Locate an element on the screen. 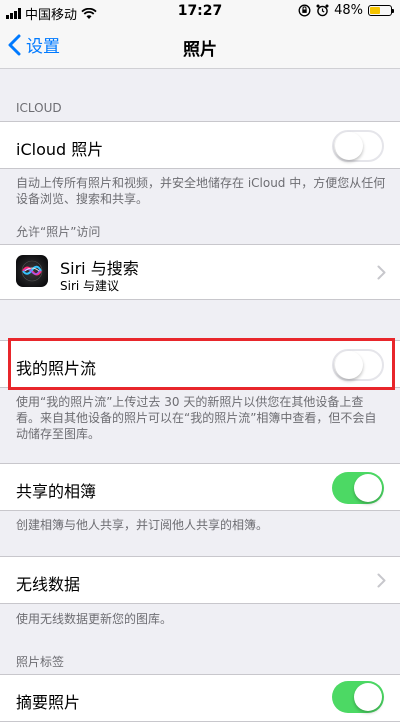  wireless-data-row: 无线数据 is located at coordinates (200, 580).